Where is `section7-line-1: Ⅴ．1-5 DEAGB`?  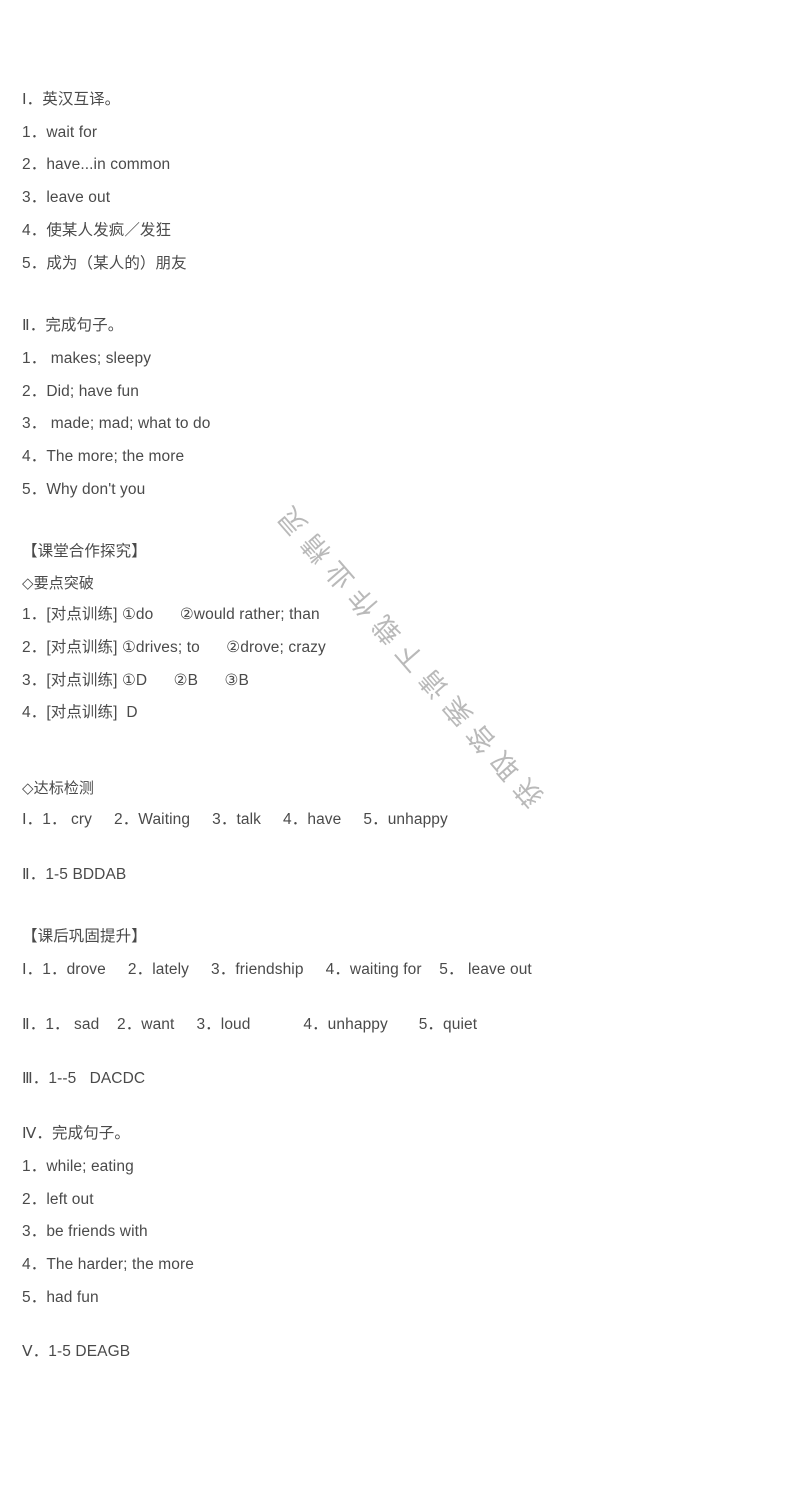
section7-line-1: Ⅴ．1-5 DEAGB is located at coordinates (76, 1352).